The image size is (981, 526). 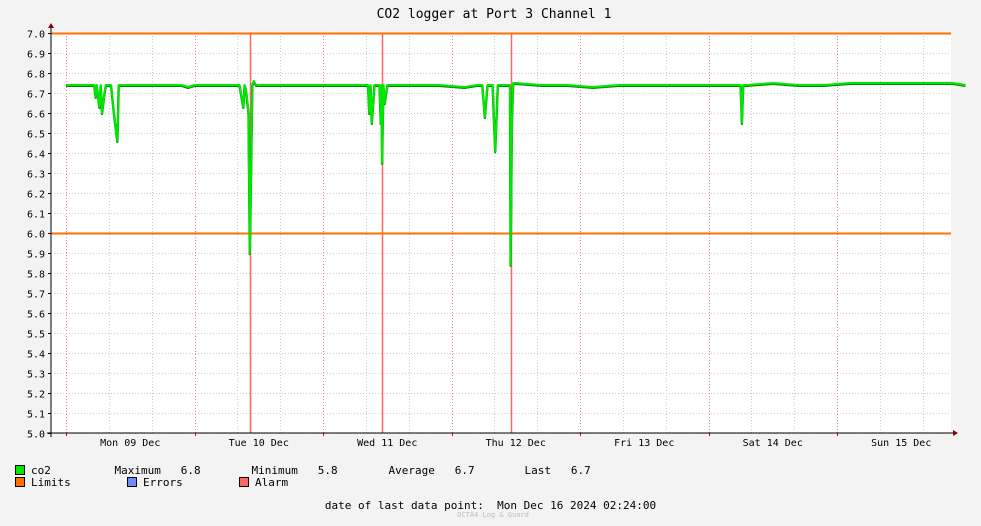 What do you see at coordinates (51, 482) in the screenshot?
I see `legend-limits-label: Limits` at bounding box center [51, 482].